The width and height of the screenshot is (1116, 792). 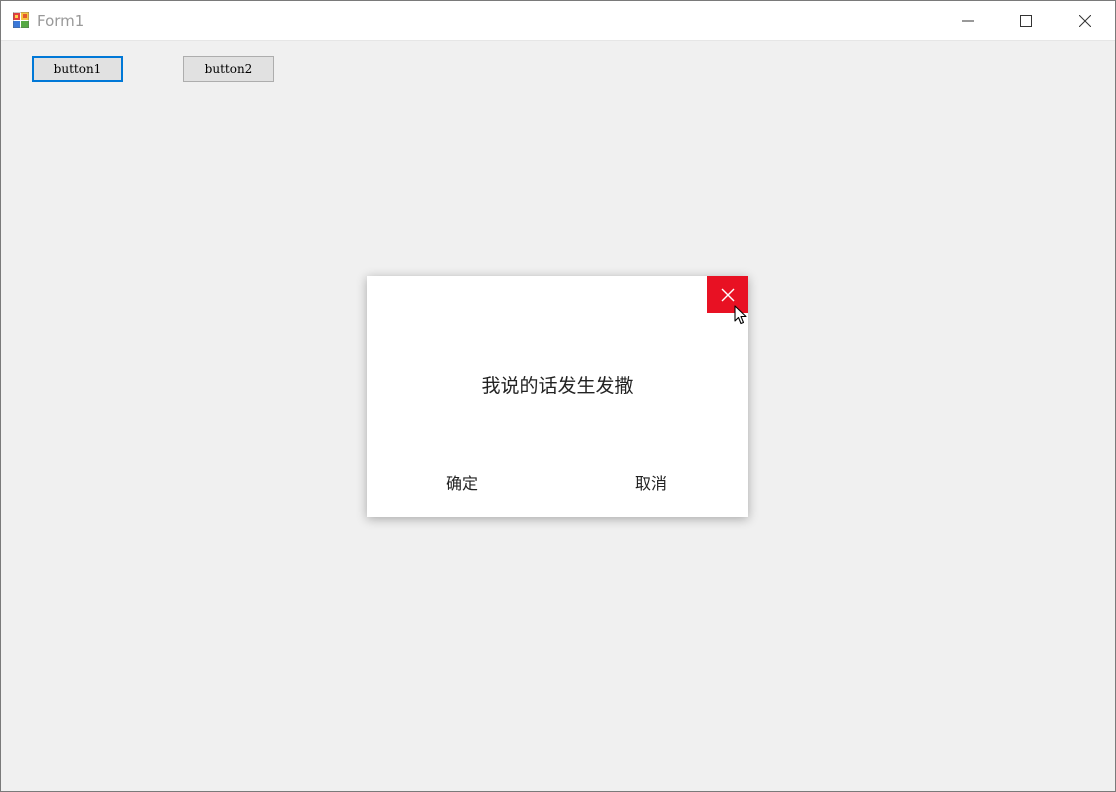 I want to click on dialog-message: 我说的话发生发撒, so click(x=557, y=386).